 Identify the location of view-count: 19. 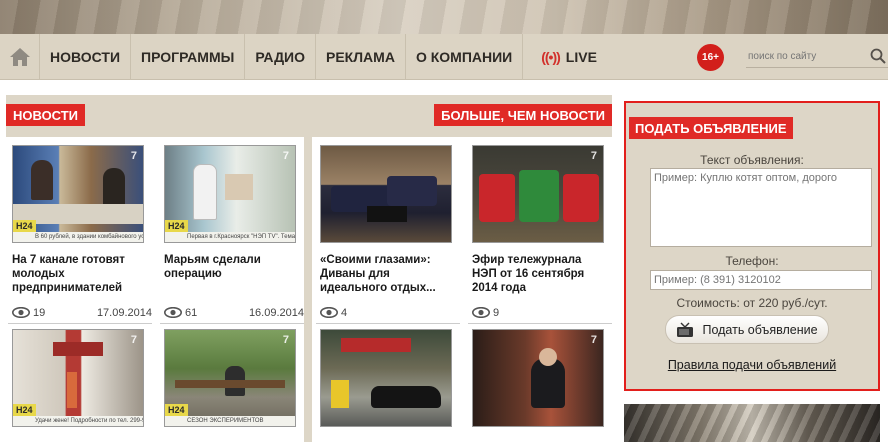
(26, 313).